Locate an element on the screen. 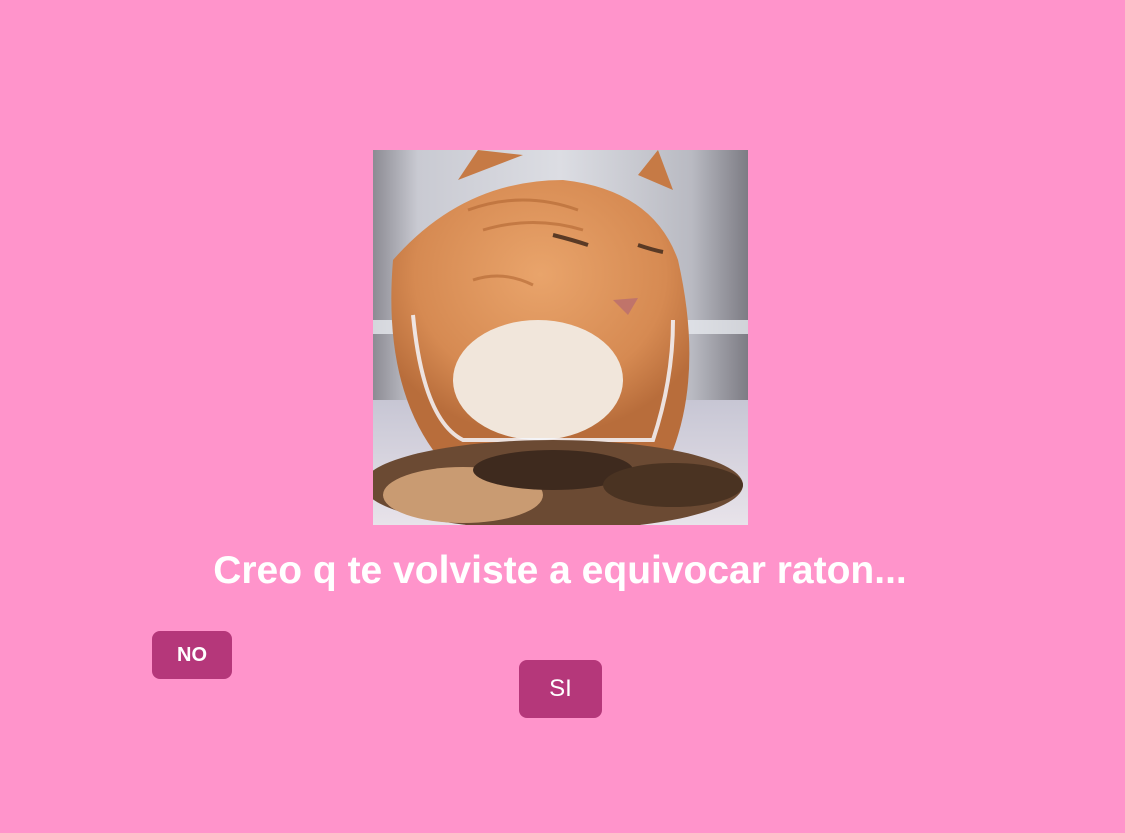 This screenshot has height=833, width=1125. yes-button: SI is located at coordinates (560, 689).